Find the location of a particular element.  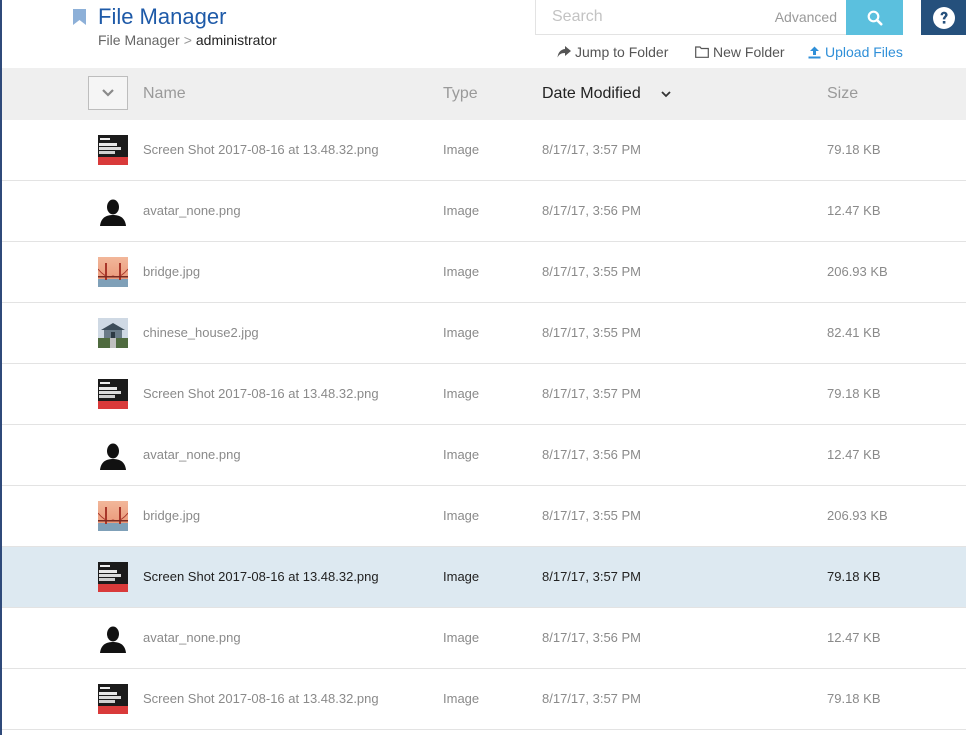

breadcrumb: File Manager > administrator is located at coordinates (187, 40).